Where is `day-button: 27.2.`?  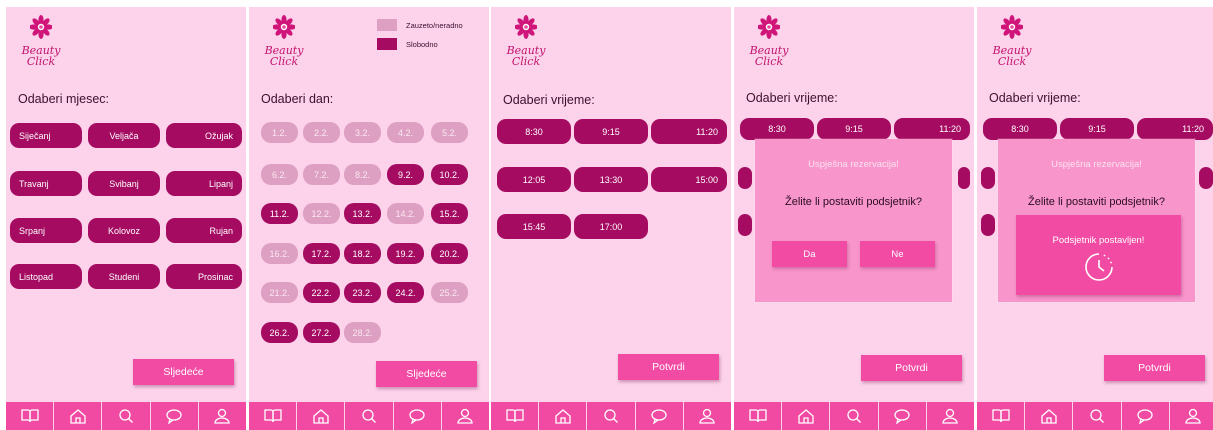
day-button: 27.2. is located at coordinates (321, 332).